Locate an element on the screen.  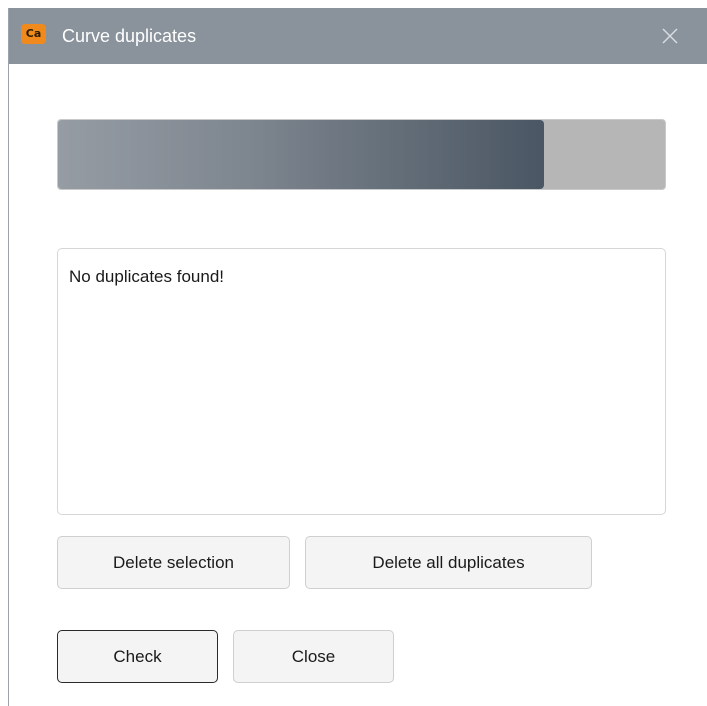
title-bar: Ca Curve duplicates is located at coordinates (358, 36).